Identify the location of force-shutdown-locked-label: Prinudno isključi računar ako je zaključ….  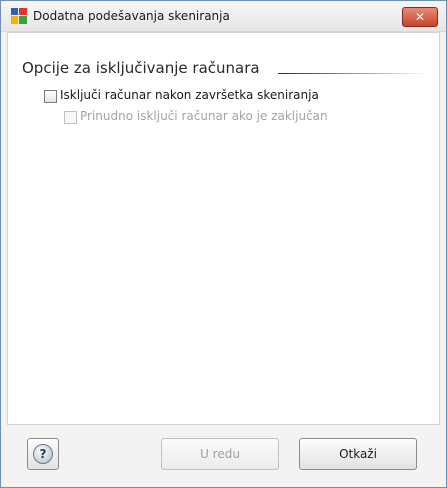
(204, 116).